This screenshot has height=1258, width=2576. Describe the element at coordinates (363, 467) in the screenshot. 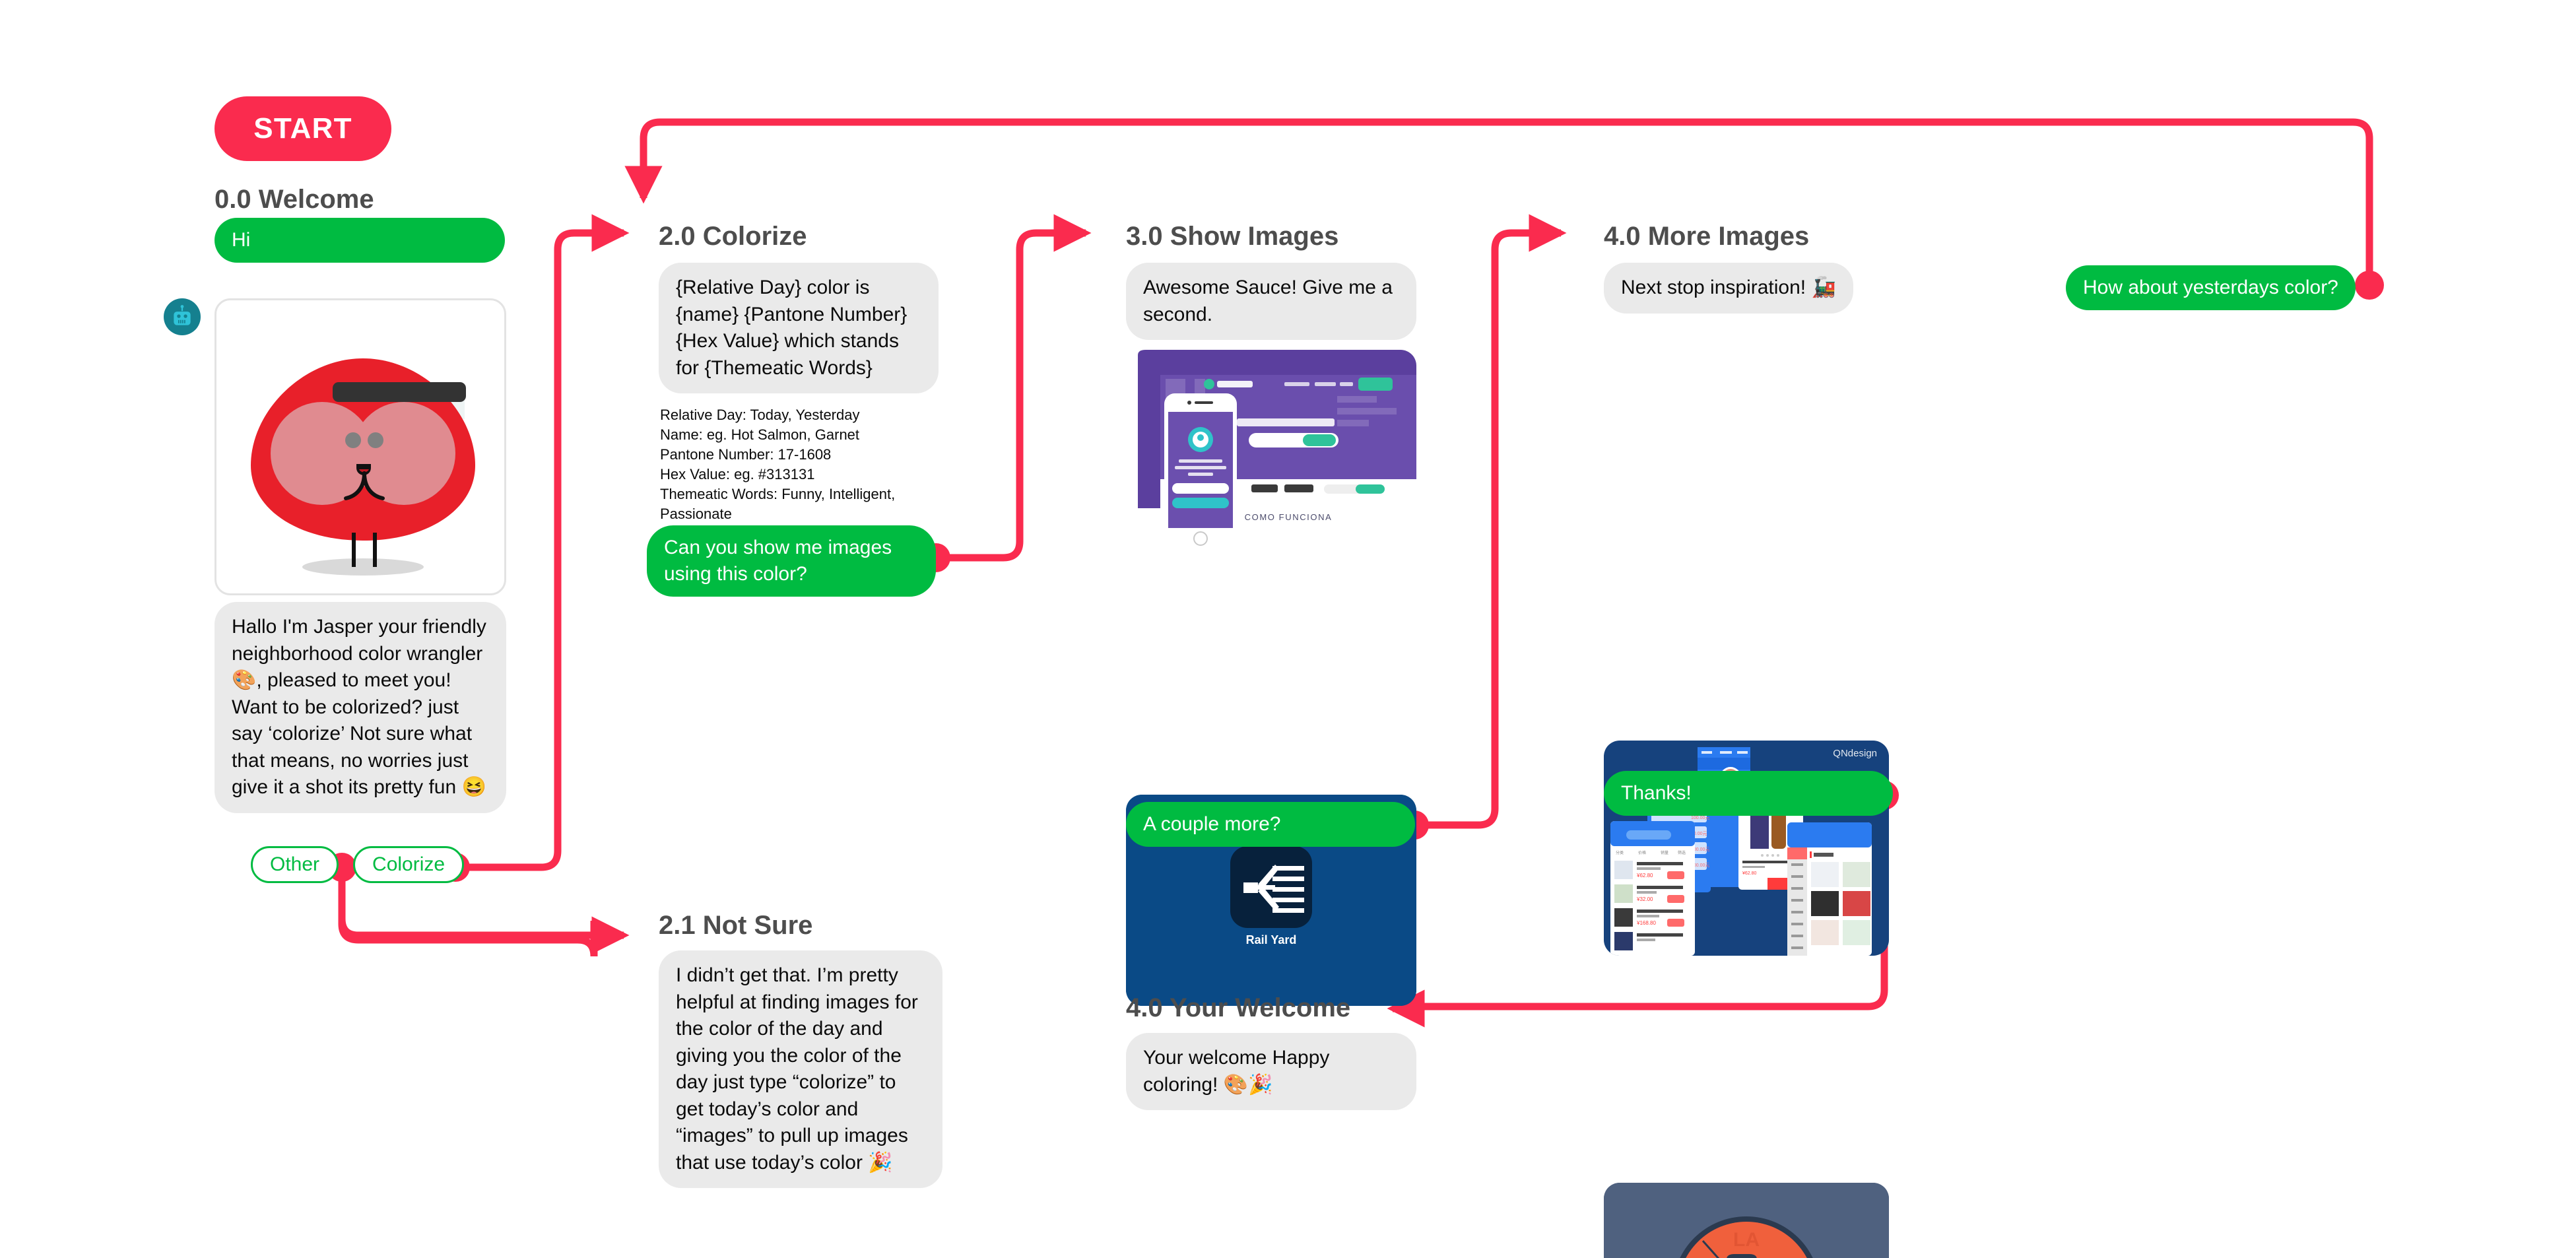

I see `jasper-character-illustration` at that location.